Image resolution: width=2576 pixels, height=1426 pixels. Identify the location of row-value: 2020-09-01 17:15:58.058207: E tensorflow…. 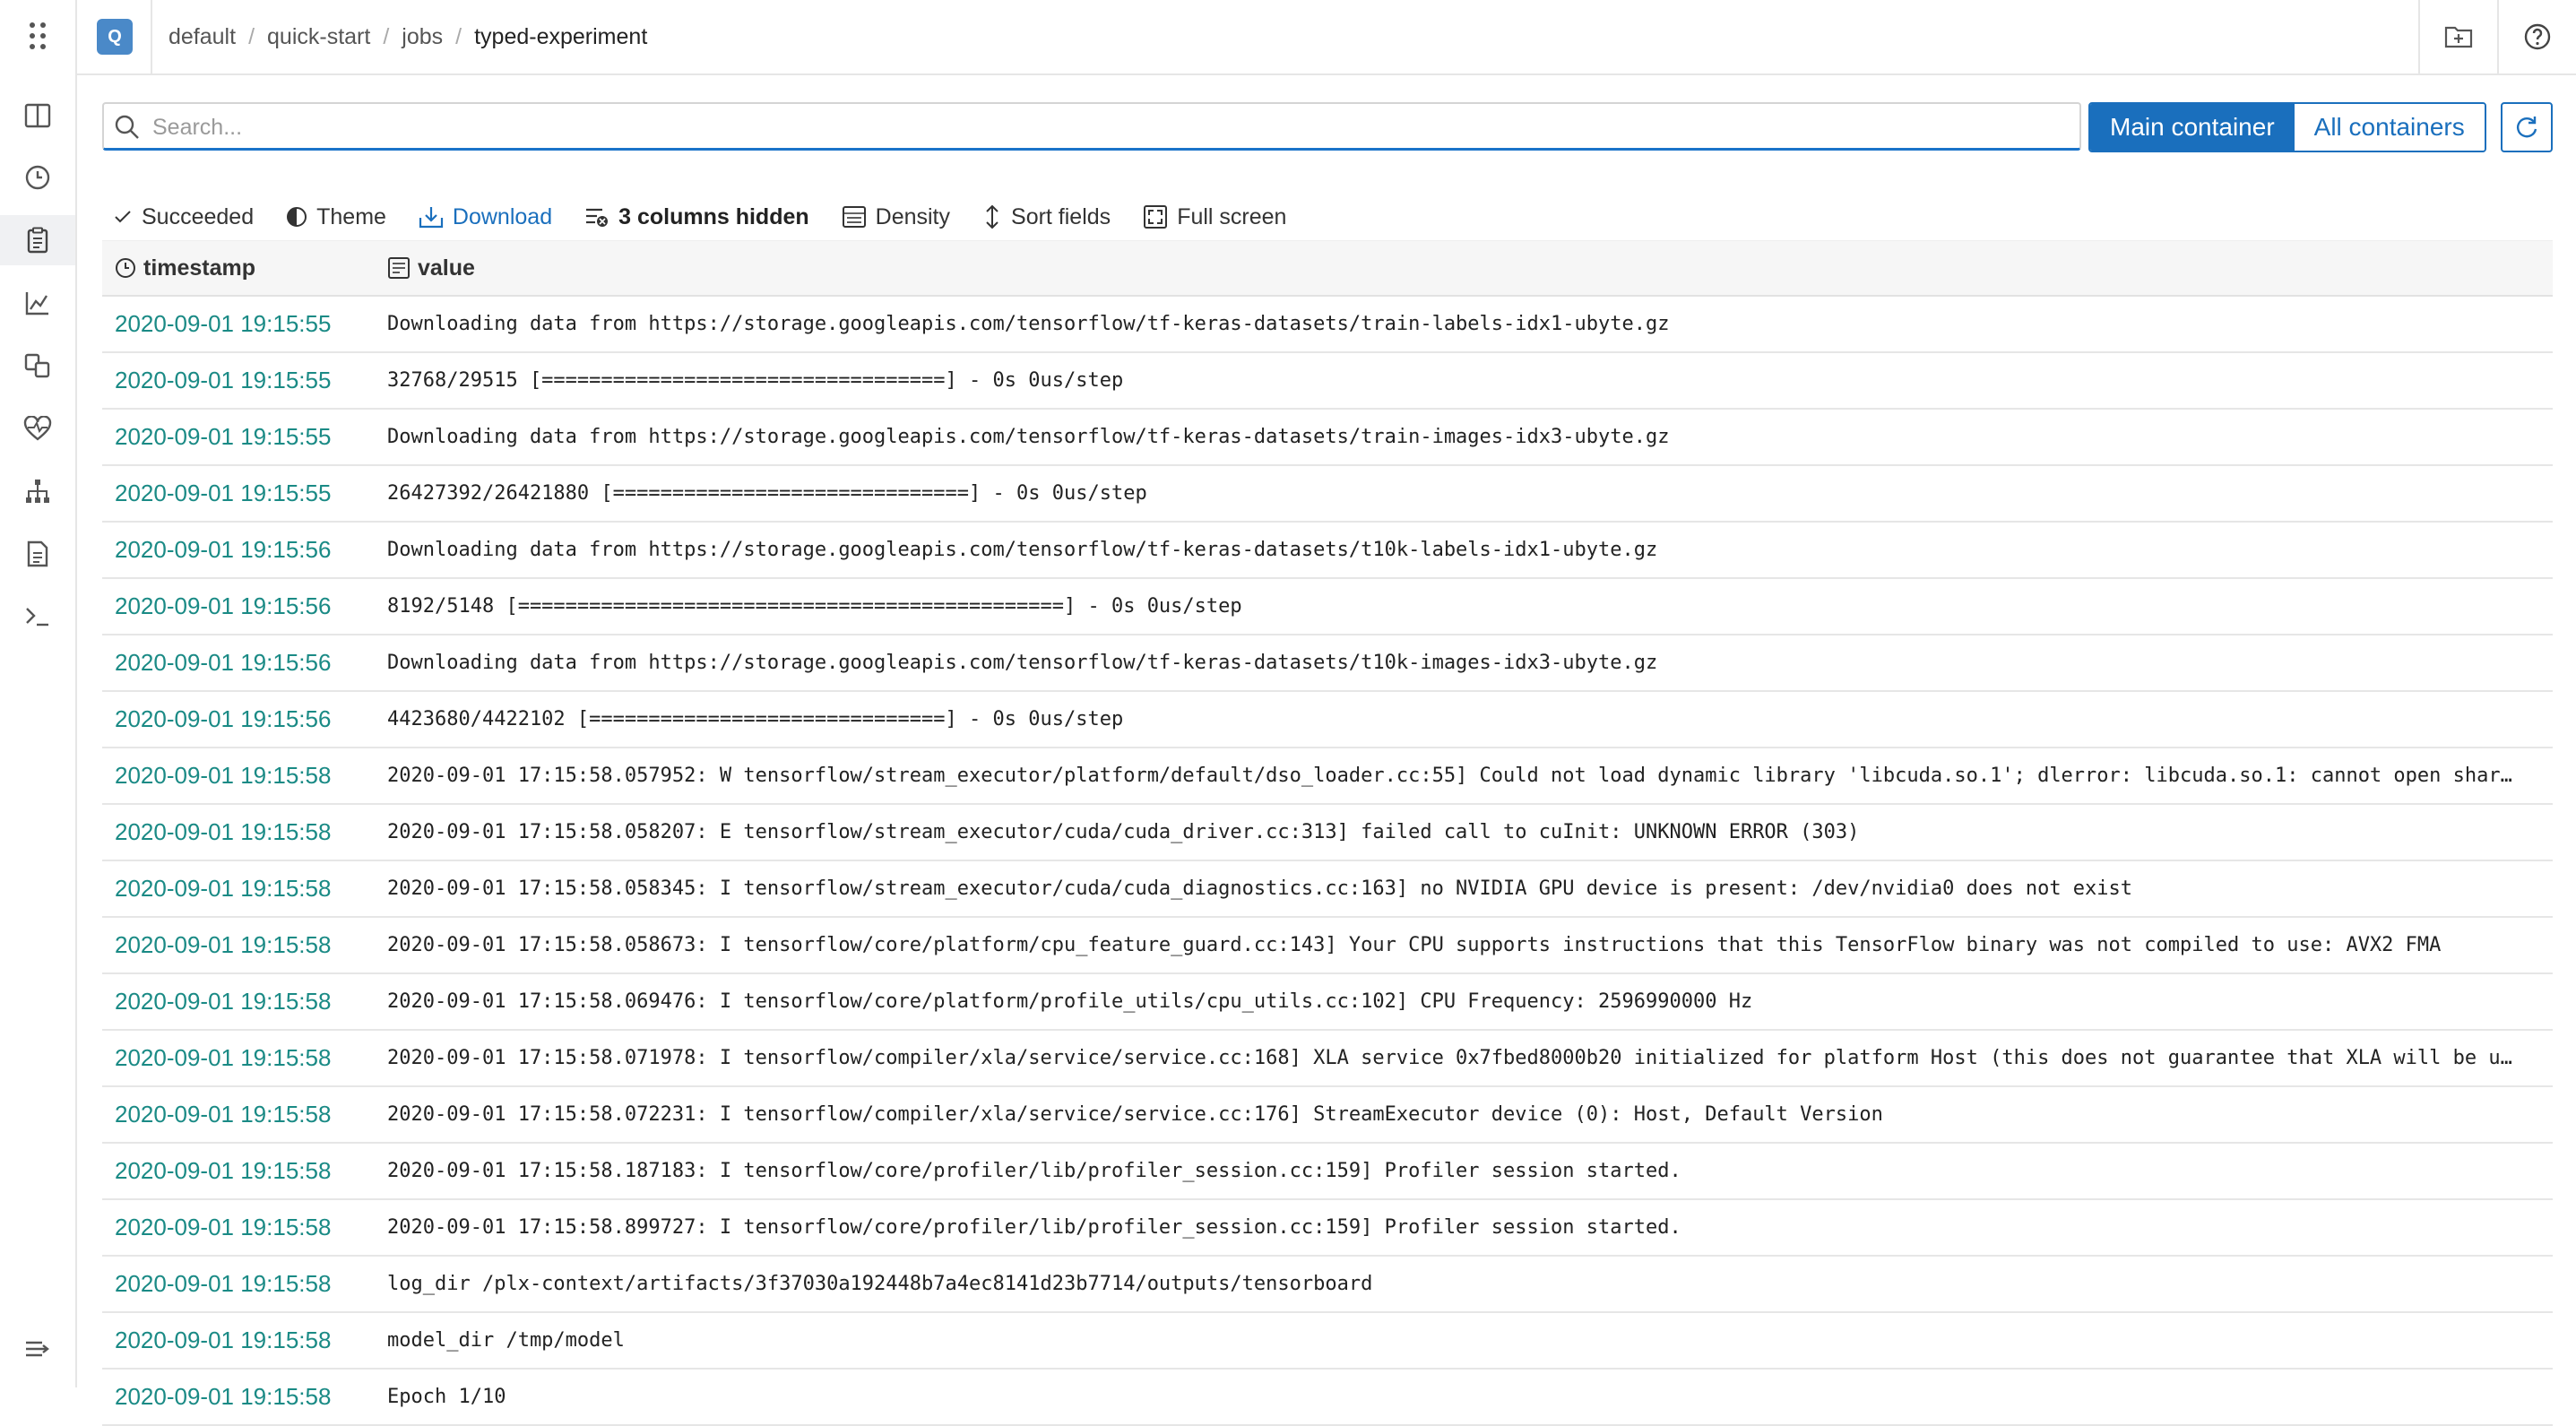
(1123, 832).